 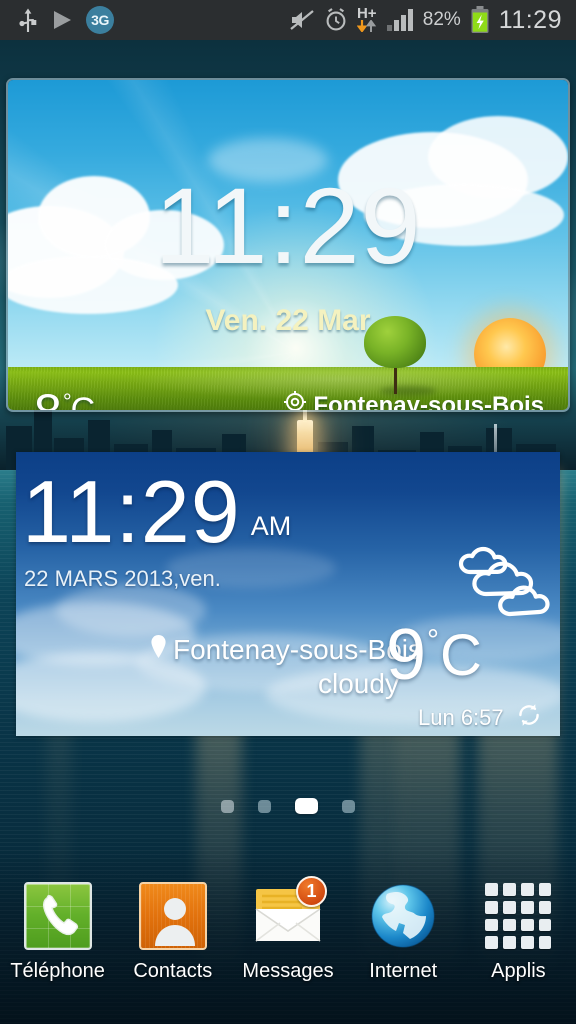 What do you see at coordinates (441, 19) in the screenshot?
I see `battery-percent-label: 82%` at bounding box center [441, 19].